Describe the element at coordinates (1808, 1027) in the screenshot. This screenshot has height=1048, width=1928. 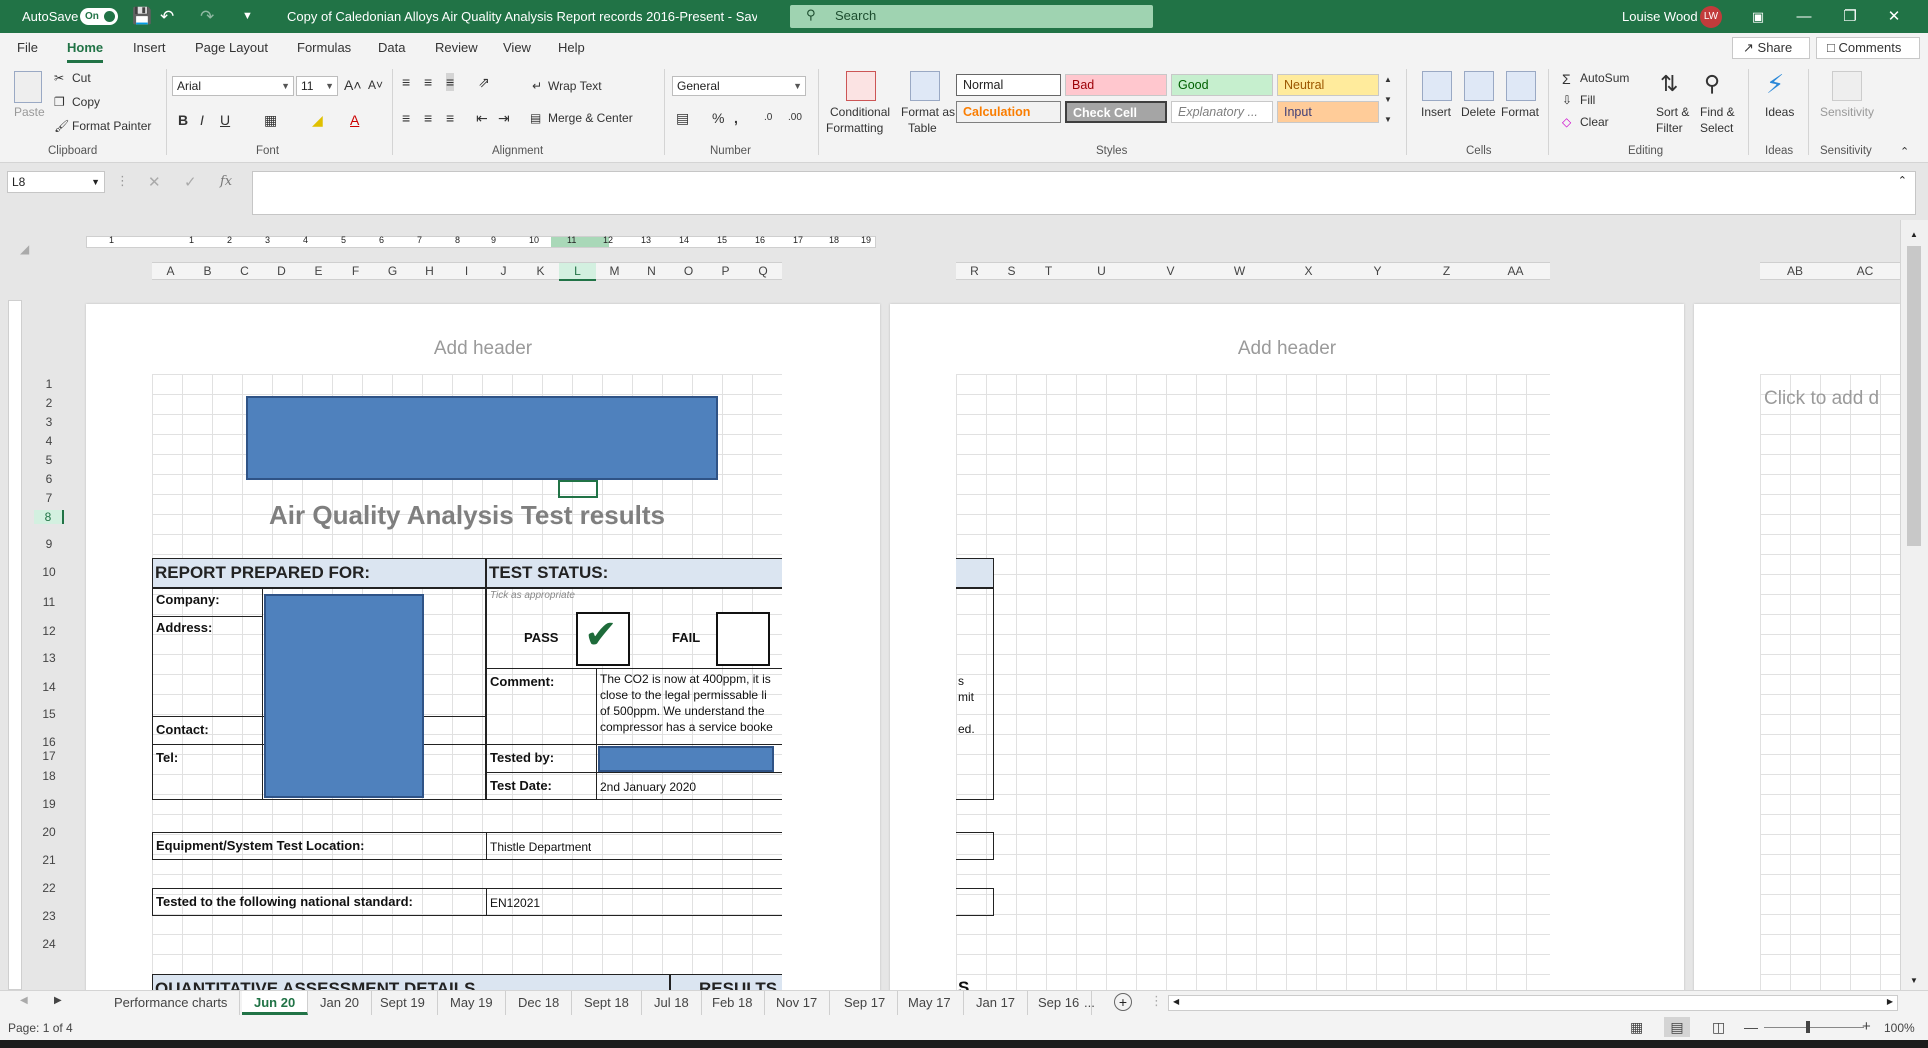
I see `zoom-slider-thumb` at that location.